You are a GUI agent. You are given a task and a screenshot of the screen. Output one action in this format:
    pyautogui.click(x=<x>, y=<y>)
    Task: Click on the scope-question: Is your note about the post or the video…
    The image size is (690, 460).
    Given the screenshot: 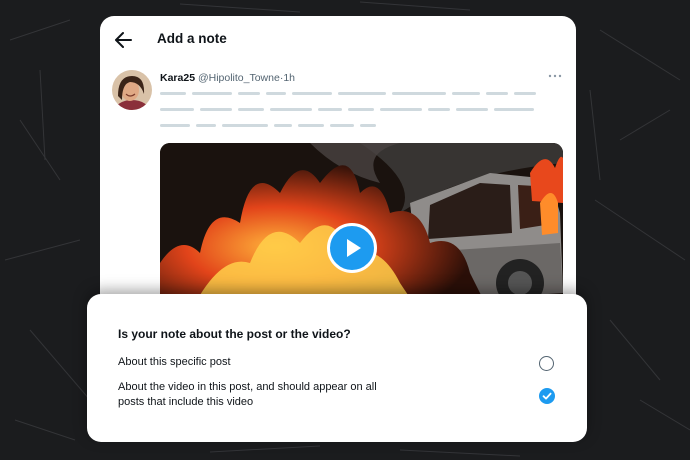 What is the action you would take?
    pyautogui.click(x=234, y=334)
    